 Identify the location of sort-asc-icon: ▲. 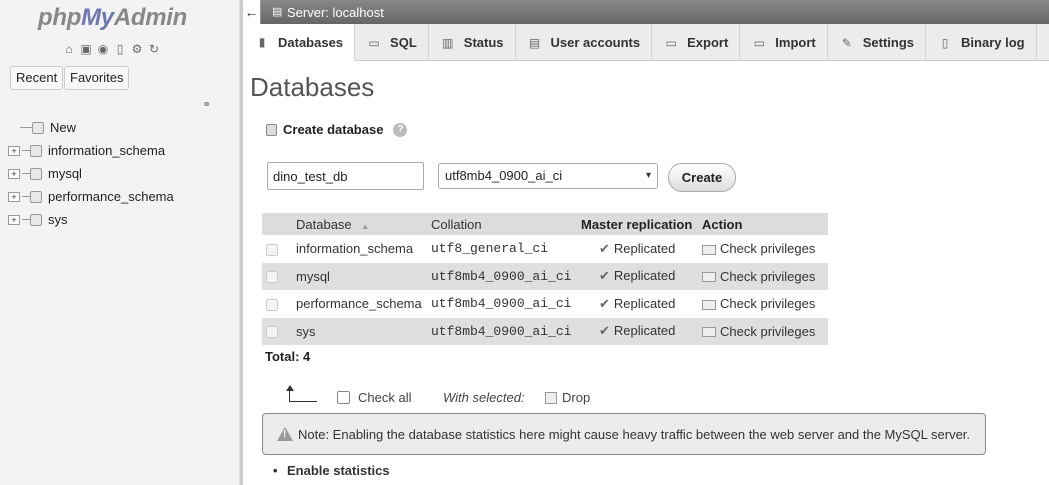
(365, 226).